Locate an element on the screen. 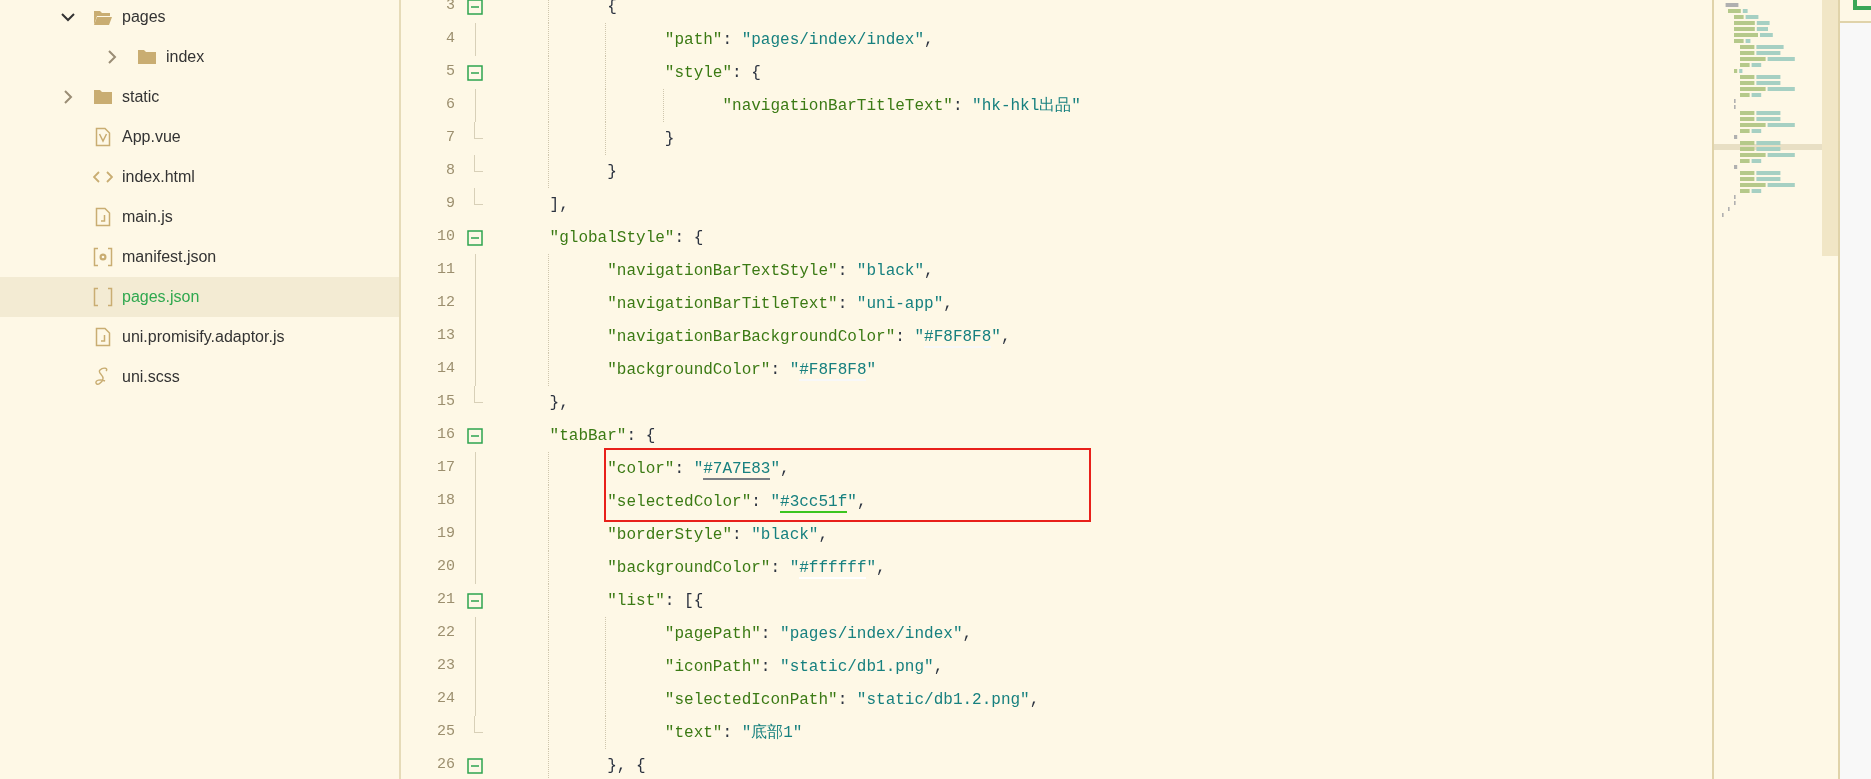 Image resolution: width=1871 pixels, height=779 pixels. line-number: 25 is located at coordinates (445, 732).